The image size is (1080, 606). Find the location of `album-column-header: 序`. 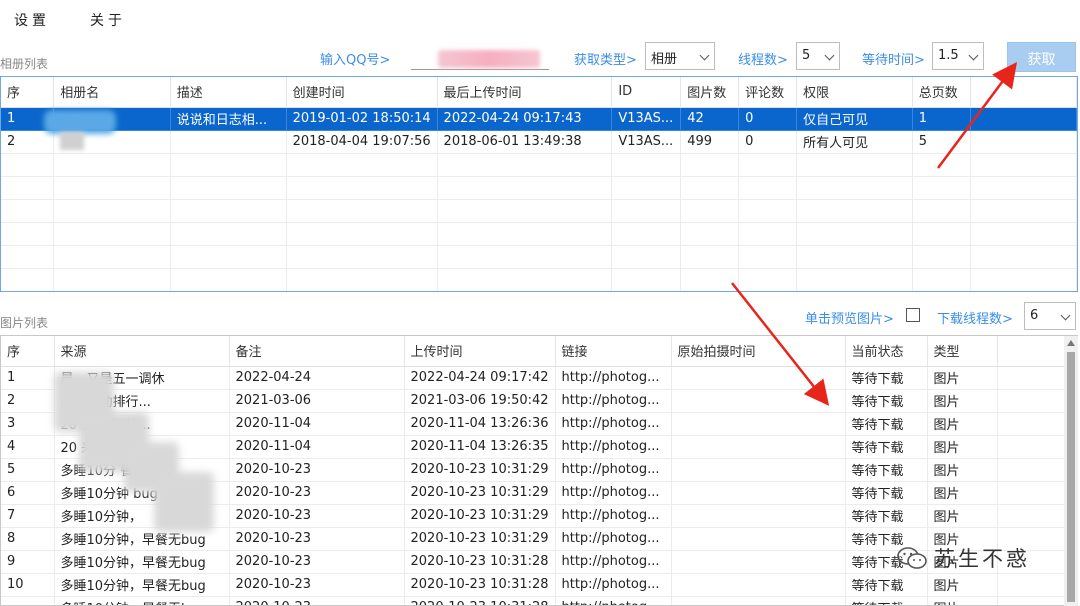

album-column-header: 序 is located at coordinates (28, 92).